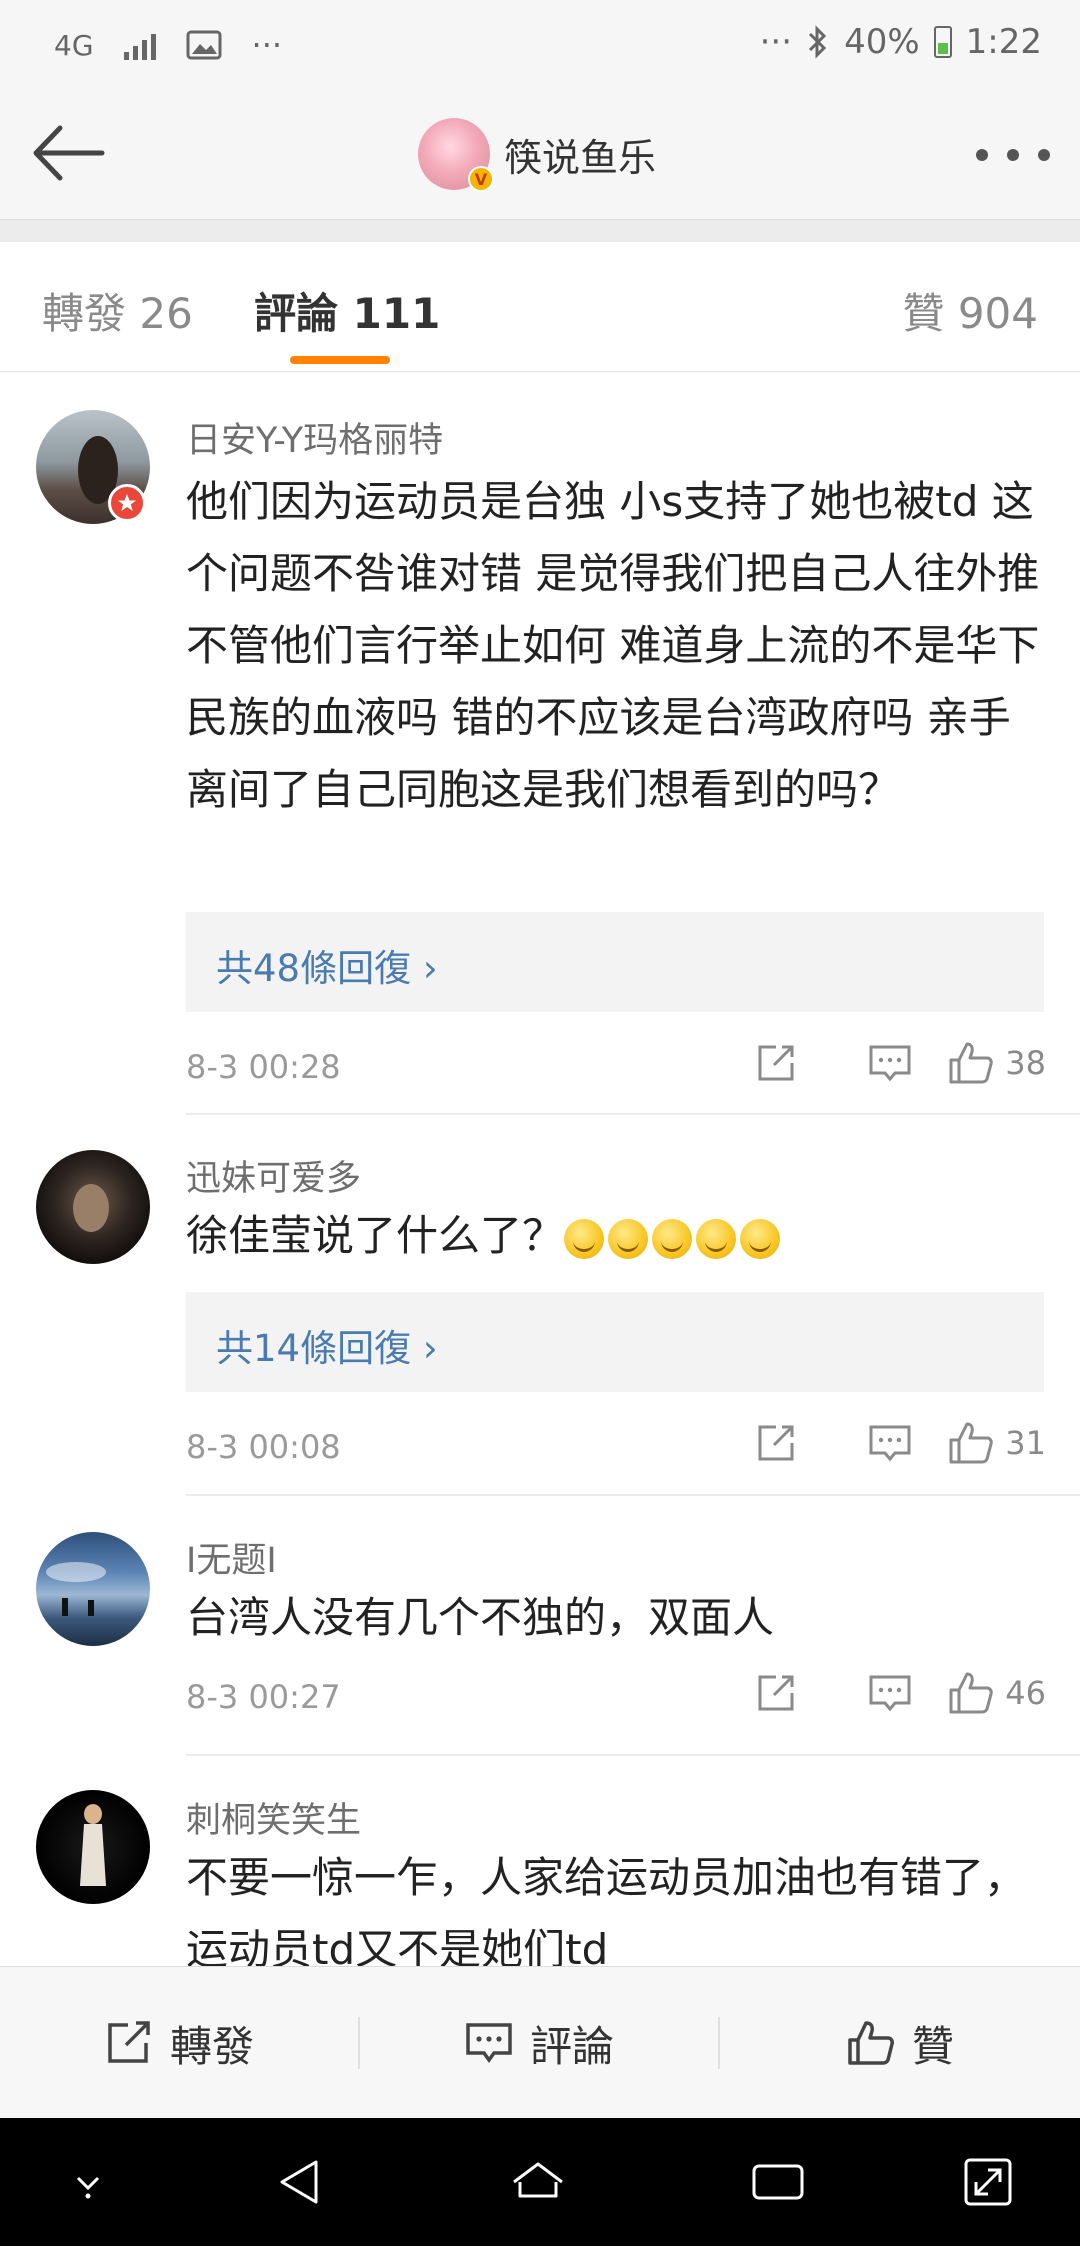 The height and width of the screenshot is (2246, 1080). What do you see at coordinates (776, 42) in the screenshot?
I see `status-more: ···` at bounding box center [776, 42].